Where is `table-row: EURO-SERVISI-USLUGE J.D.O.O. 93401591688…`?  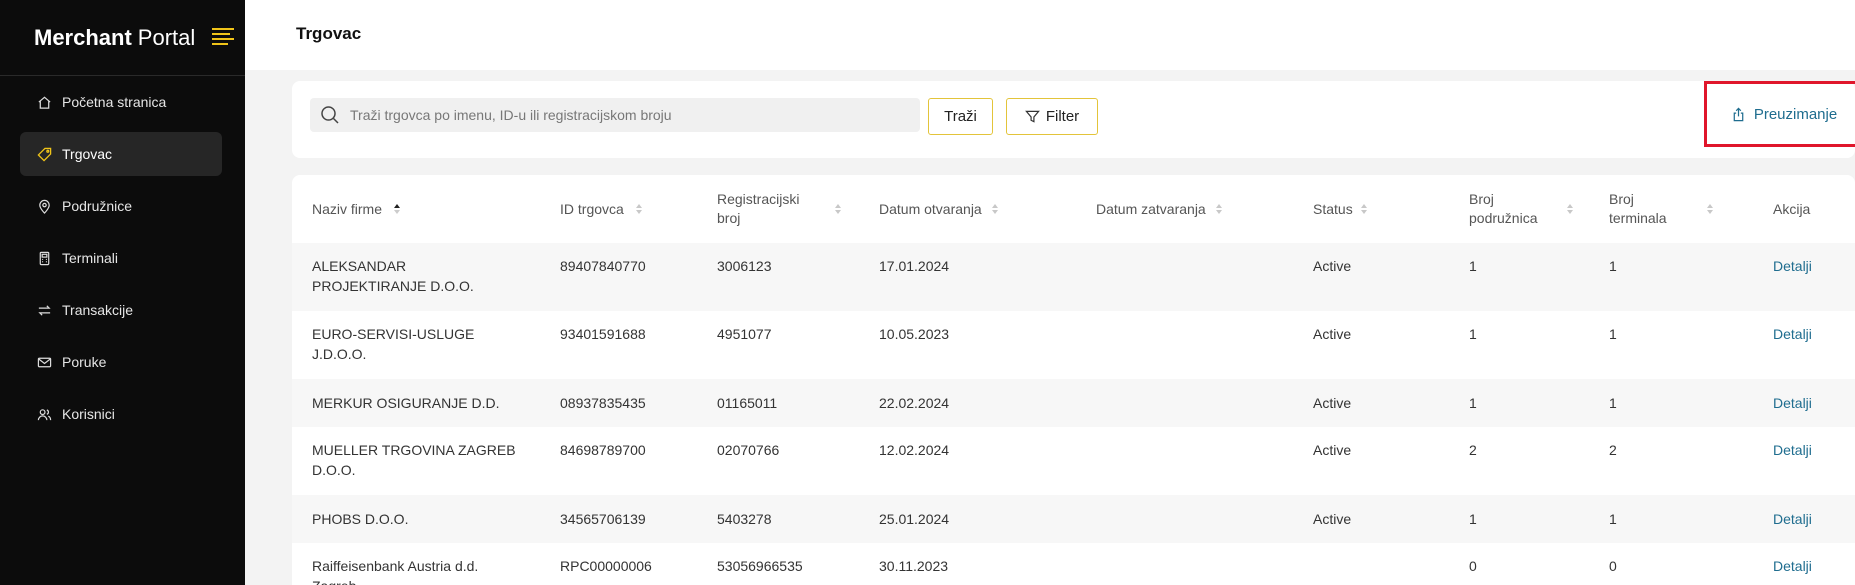 table-row: EURO-SERVISI-USLUGE J.D.O.O. 93401591688… is located at coordinates (1073, 345).